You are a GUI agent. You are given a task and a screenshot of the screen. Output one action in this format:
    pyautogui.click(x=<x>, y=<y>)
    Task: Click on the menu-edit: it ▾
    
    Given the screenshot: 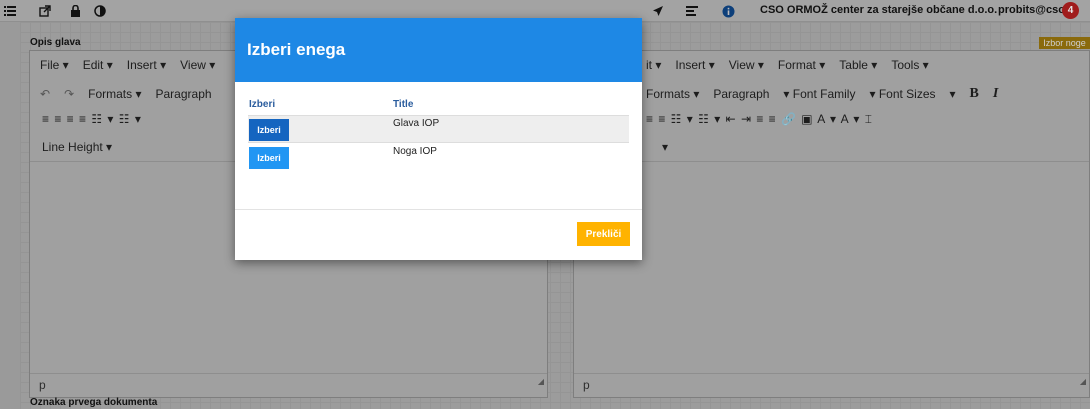 What is the action you would take?
    pyautogui.click(x=653, y=65)
    